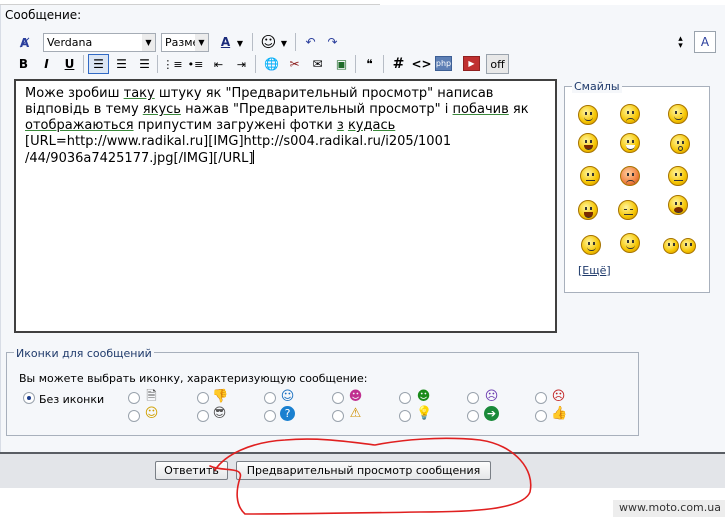 This screenshot has height=517, width=725. Describe the element at coordinates (588, 115) in the screenshot. I see `smile-icon` at that location.